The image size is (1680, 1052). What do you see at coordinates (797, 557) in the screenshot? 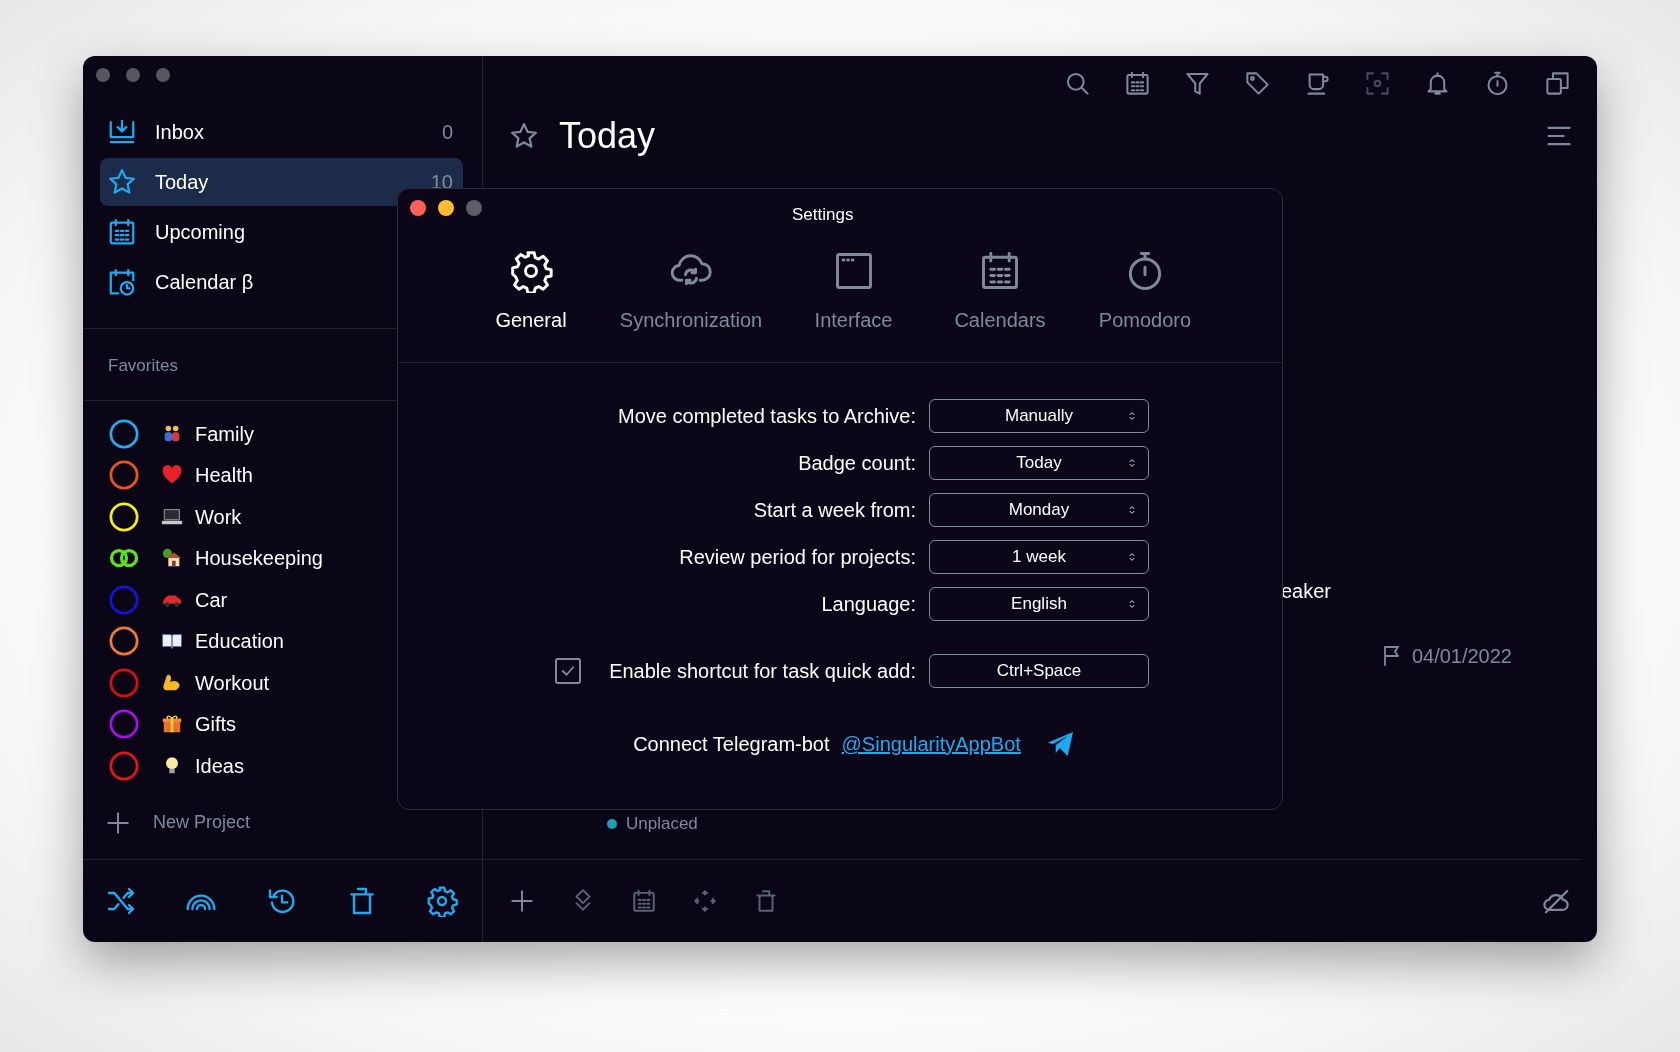
I see `field-label: Review period for projects:` at bounding box center [797, 557].